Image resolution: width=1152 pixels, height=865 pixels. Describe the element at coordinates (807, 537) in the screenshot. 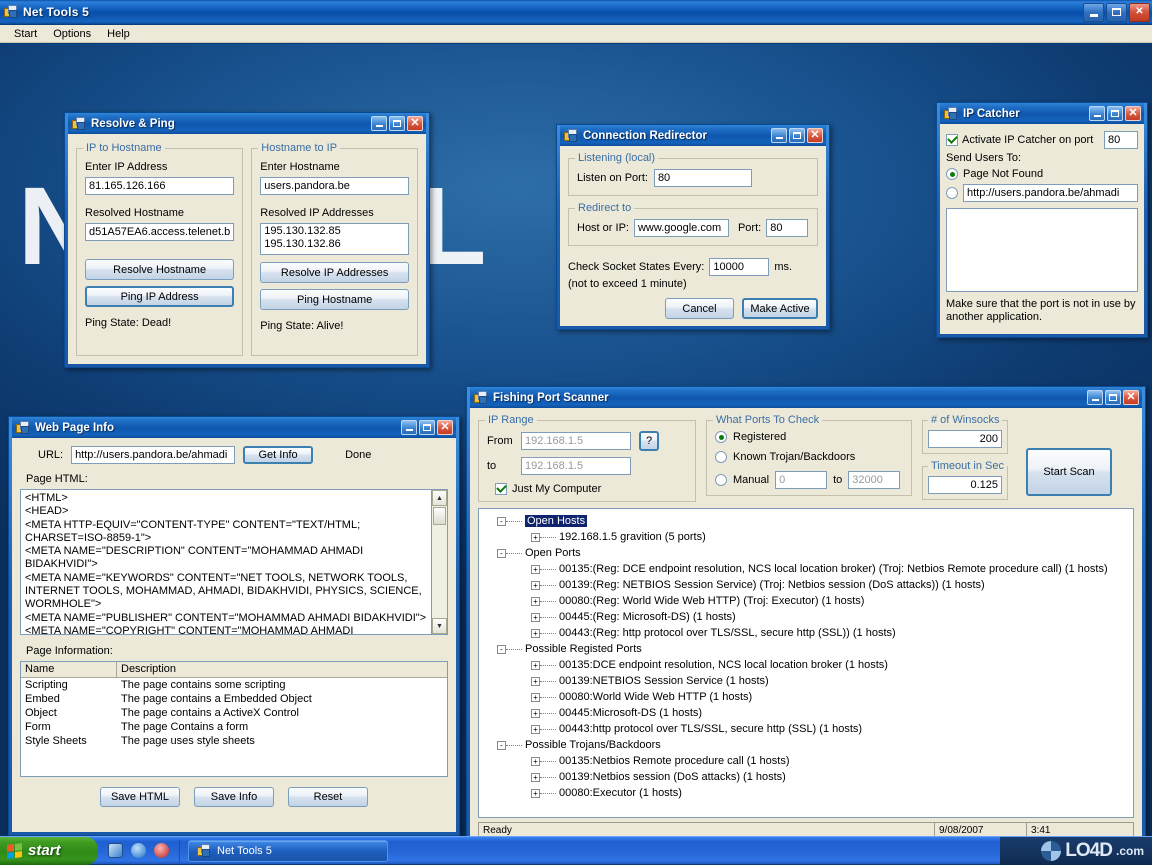

I see `tree-node: +192.168.1.5 gravition (5 ports)` at that location.